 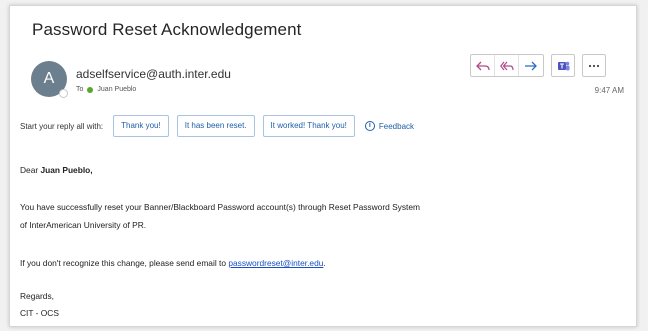 What do you see at coordinates (80, 89) in the screenshot?
I see `to-label: To` at bounding box center [80, 89].